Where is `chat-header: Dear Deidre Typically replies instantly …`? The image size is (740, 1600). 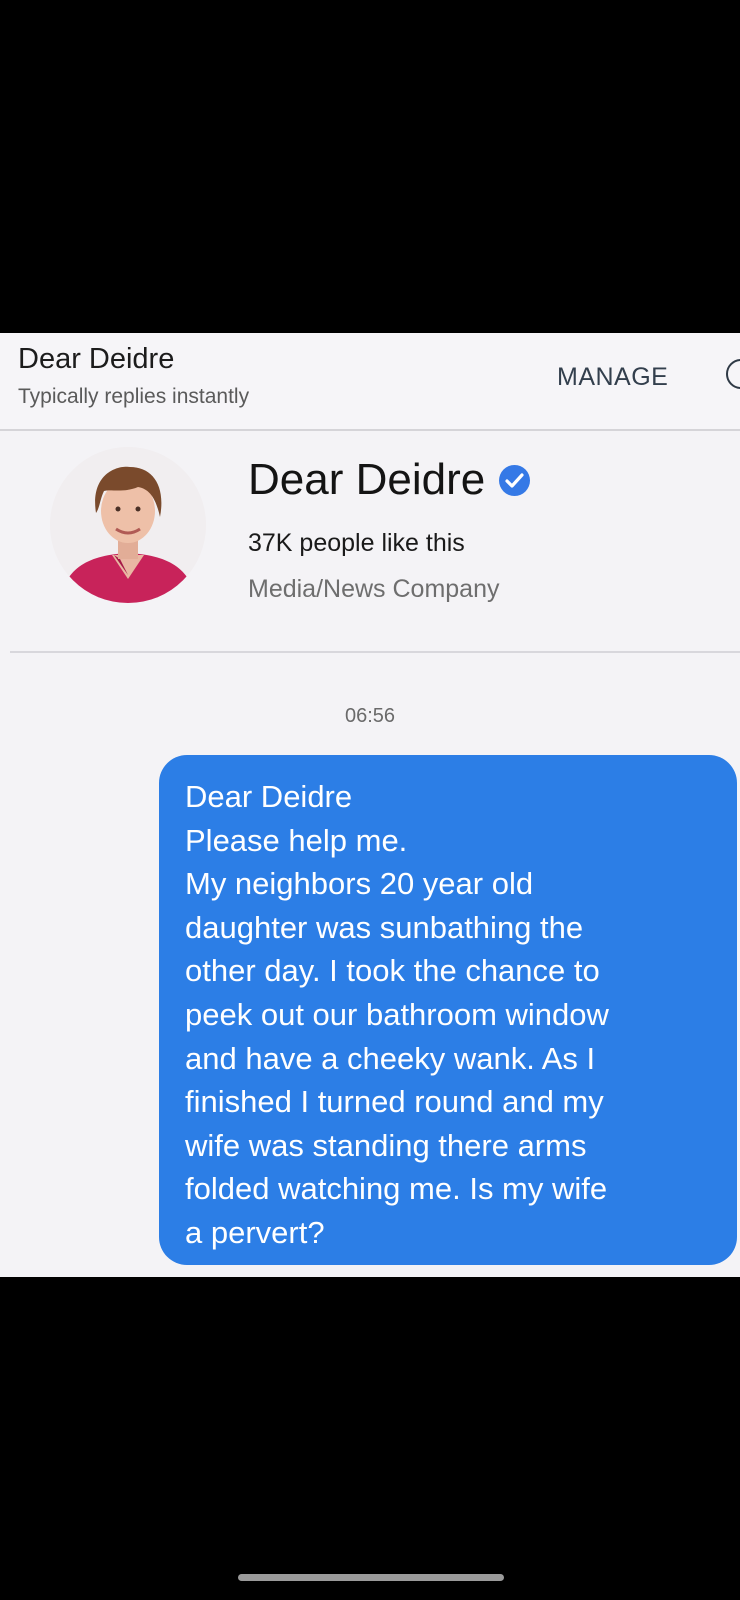 chat-header: Dear Deidre Typically replies instantly … is located at coordinates (370, 382).